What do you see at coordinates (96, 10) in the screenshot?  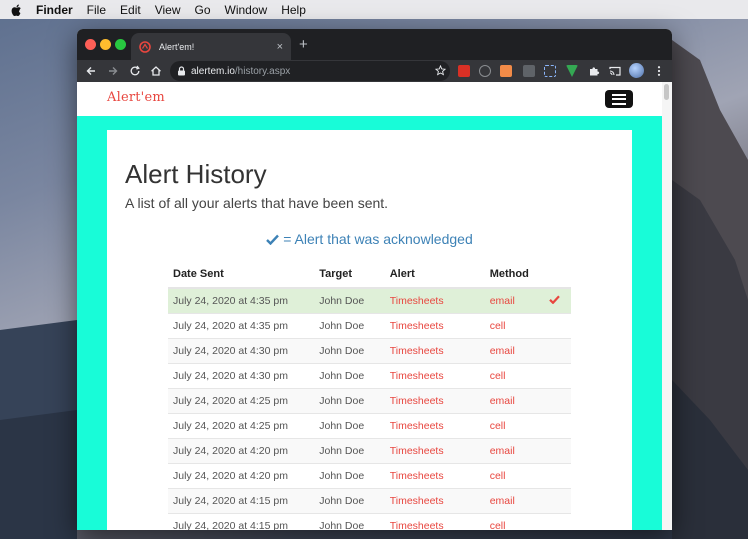 I see `menu-file: File` at bounding box center [96, 10].